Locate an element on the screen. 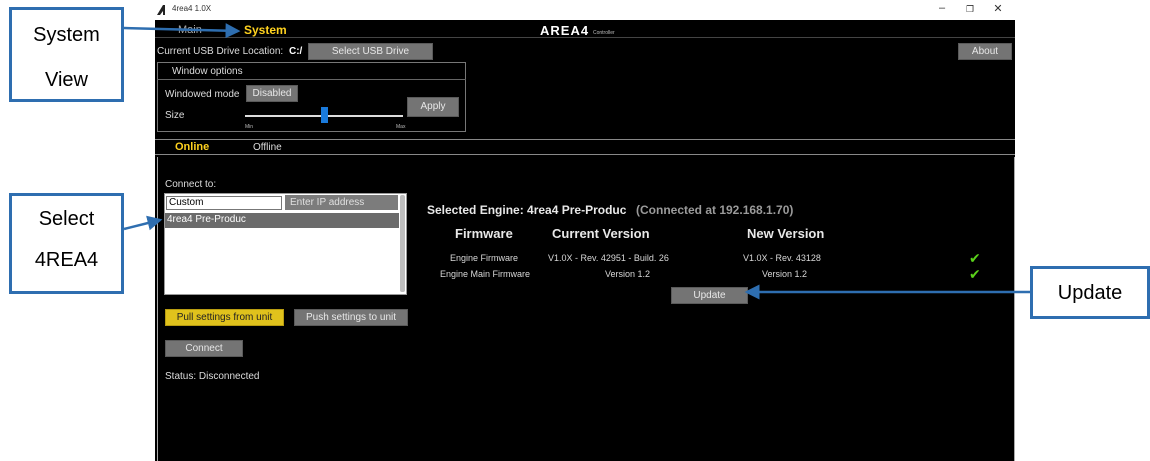 The height and width of the screenshot is (461, 1150). callout-text: System is located at coordinates (66, 35).